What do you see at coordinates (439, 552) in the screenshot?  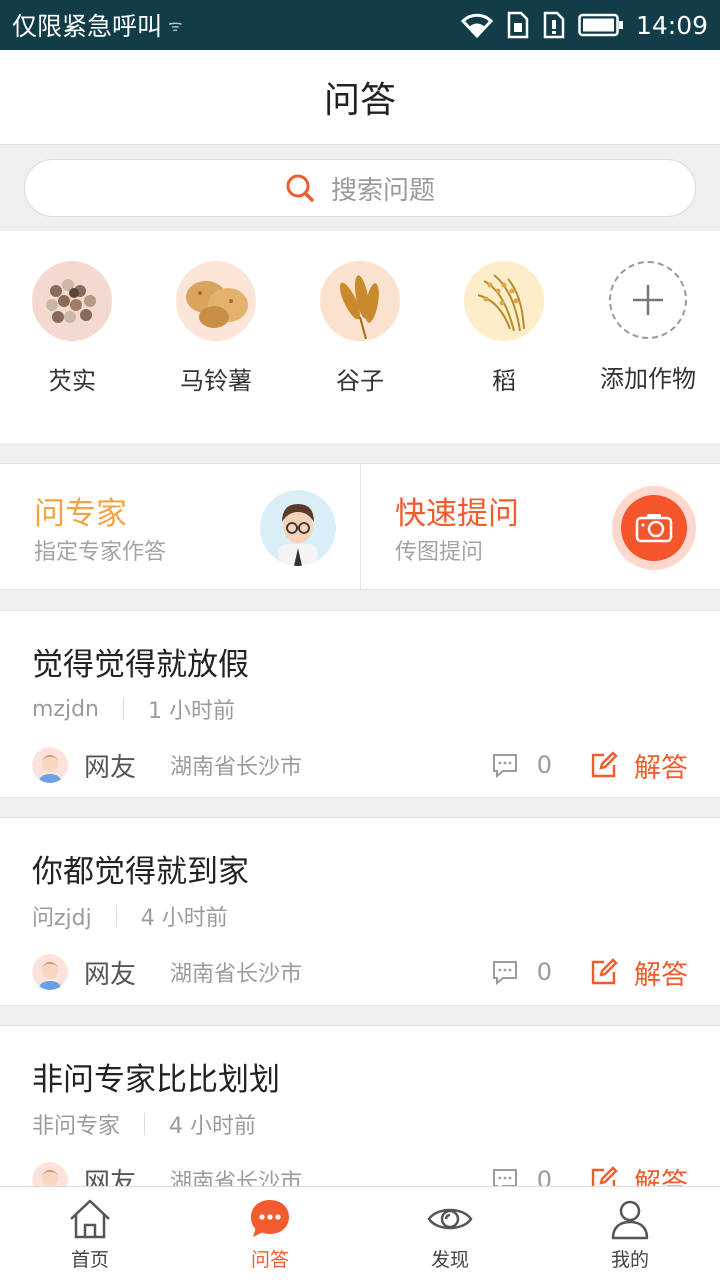 I see `quick-ask-subtitle: 传图提问` at bounding box center [439, 552].